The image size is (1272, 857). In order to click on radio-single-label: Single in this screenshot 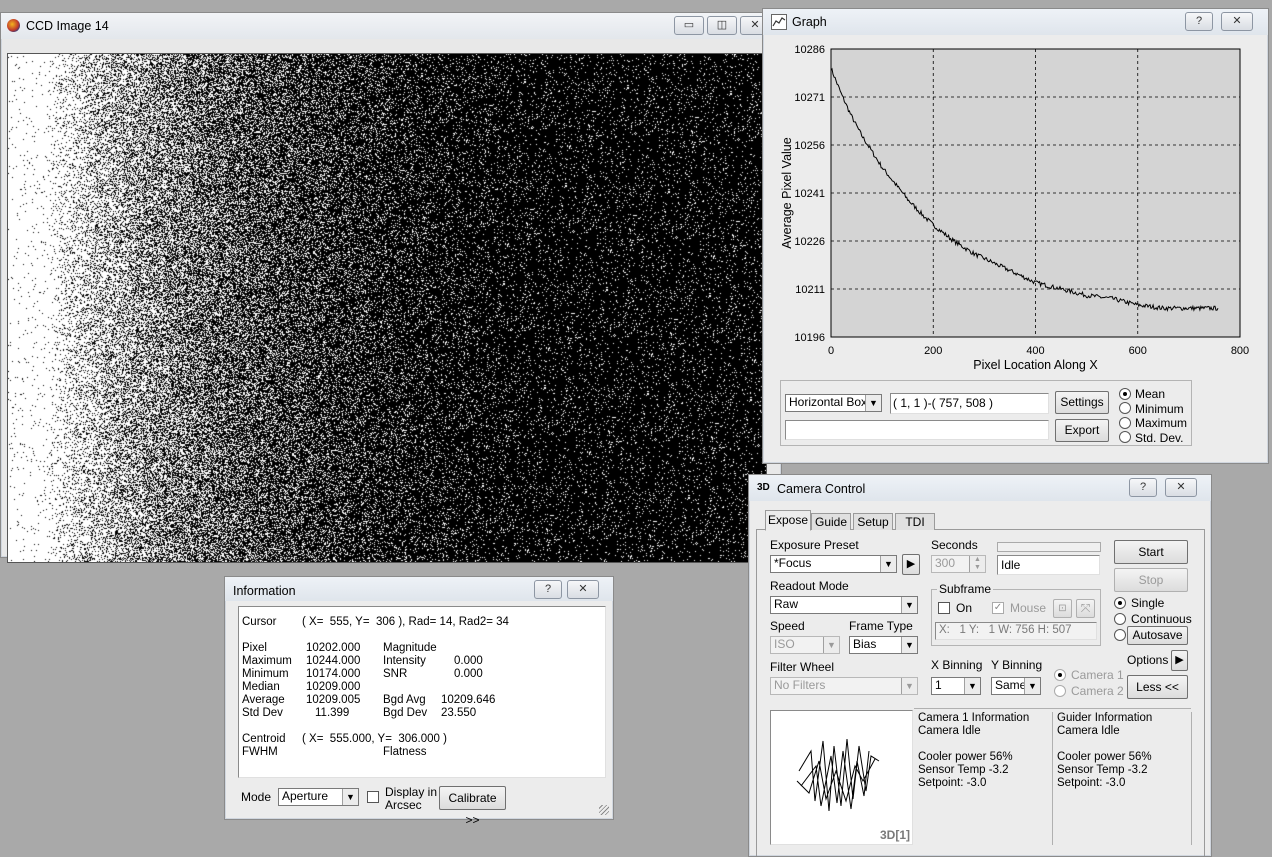, I will do `click(1148, 603)`.